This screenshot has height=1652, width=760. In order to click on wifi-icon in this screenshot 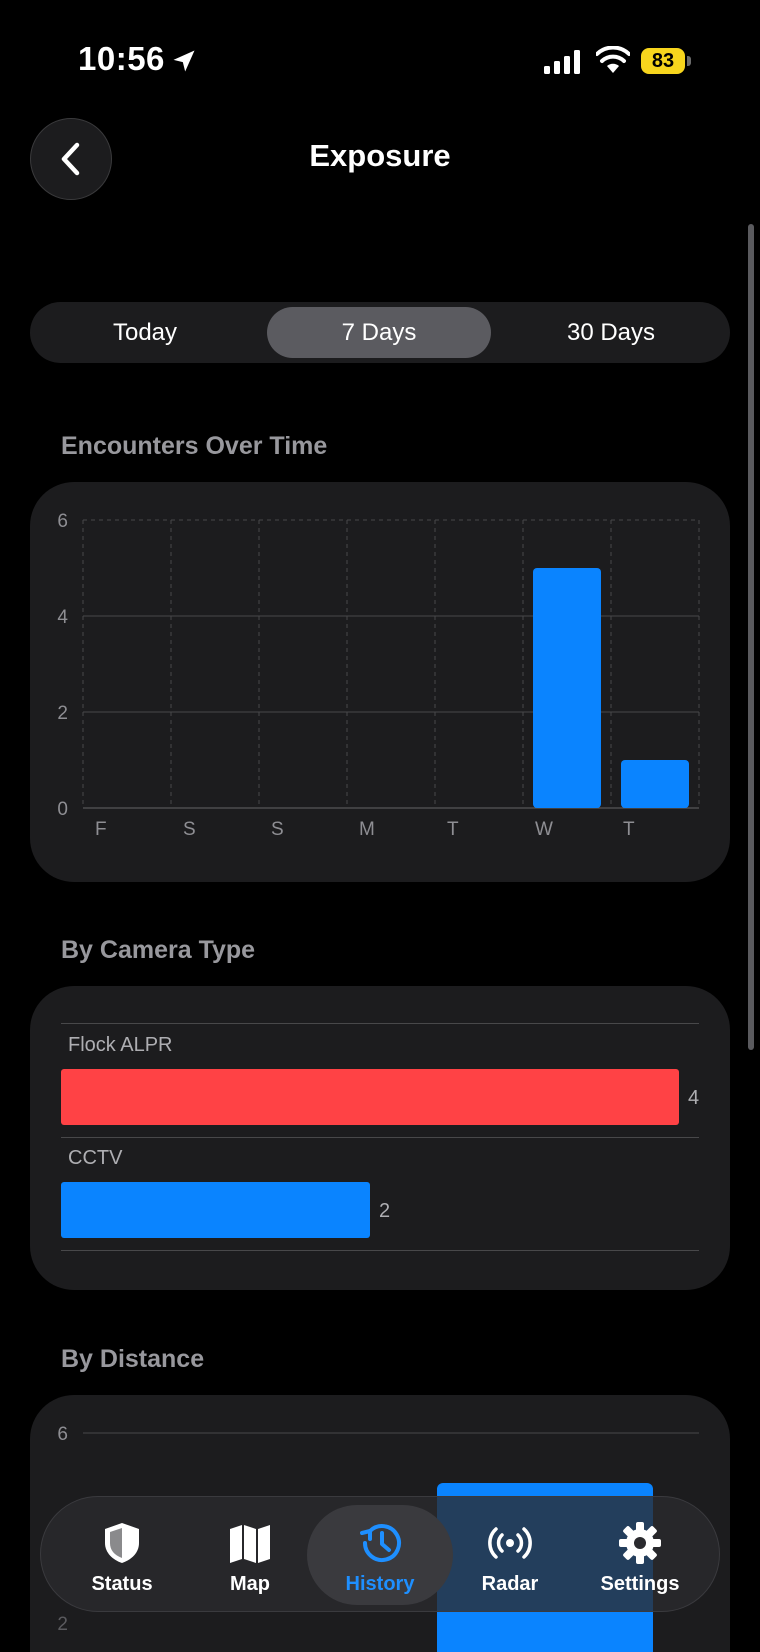, I will do `click(613, 59)`.